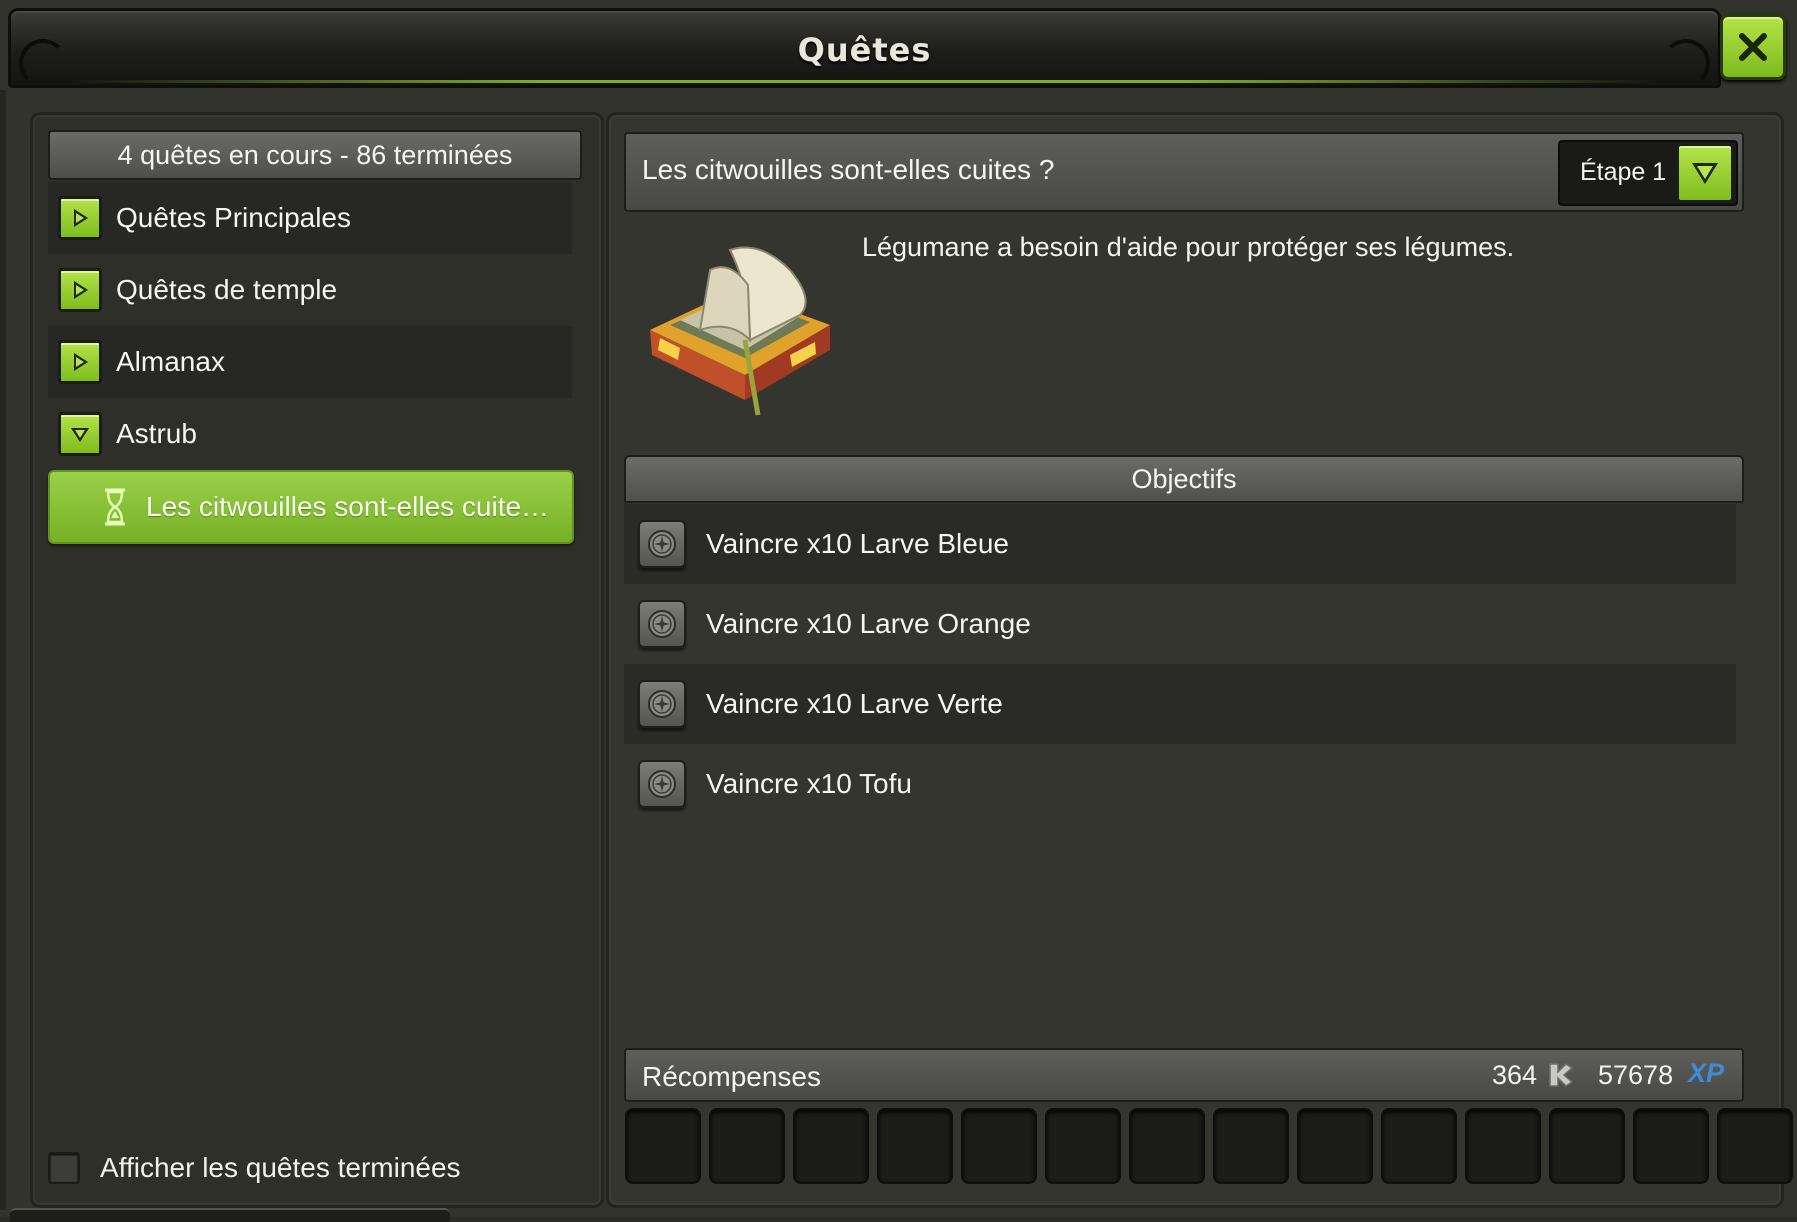  What do you see at coordinates (731, 1076) in the screenshot?
I see `rewards-label: Récompenses` at bounding box center [731, 1076].